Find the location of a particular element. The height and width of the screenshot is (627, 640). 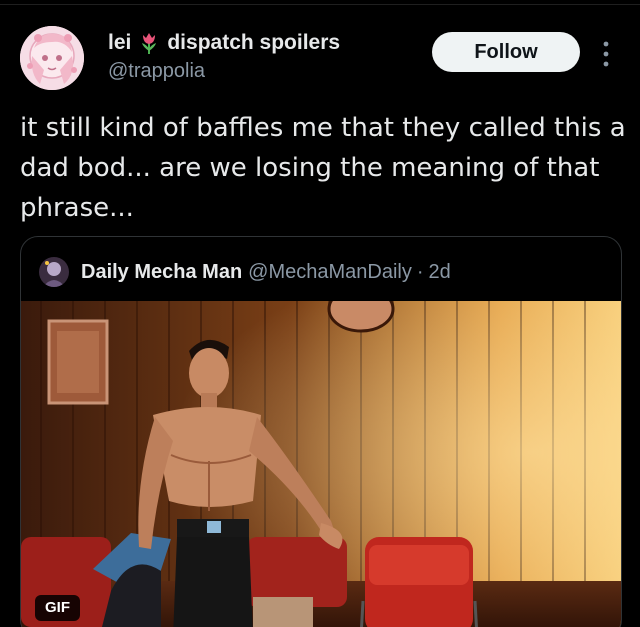

author-handle: @trappolia is located at coordinates (224, 71).